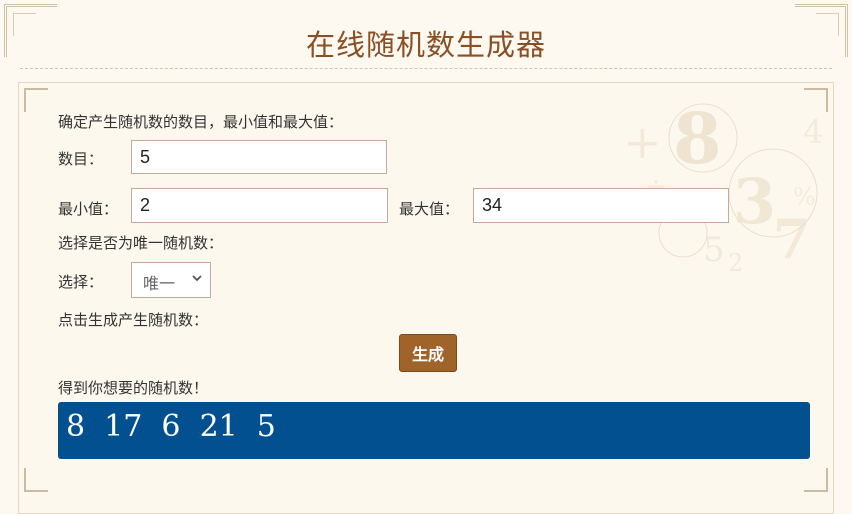 The width and height of the screenshot is (852, 514). I want to click on panel-corner-bottom-right, so click(816, 480).